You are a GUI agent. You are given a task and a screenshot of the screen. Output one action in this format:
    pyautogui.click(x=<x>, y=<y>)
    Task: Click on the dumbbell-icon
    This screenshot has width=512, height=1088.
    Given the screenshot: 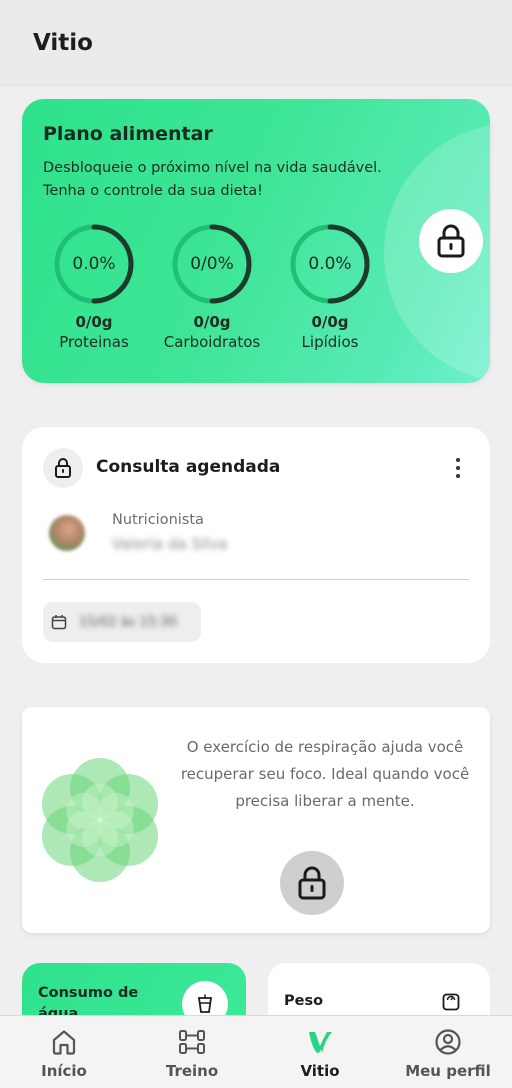 What is the action you would take?
    pyautogui.click(x=192, y=1042)
    